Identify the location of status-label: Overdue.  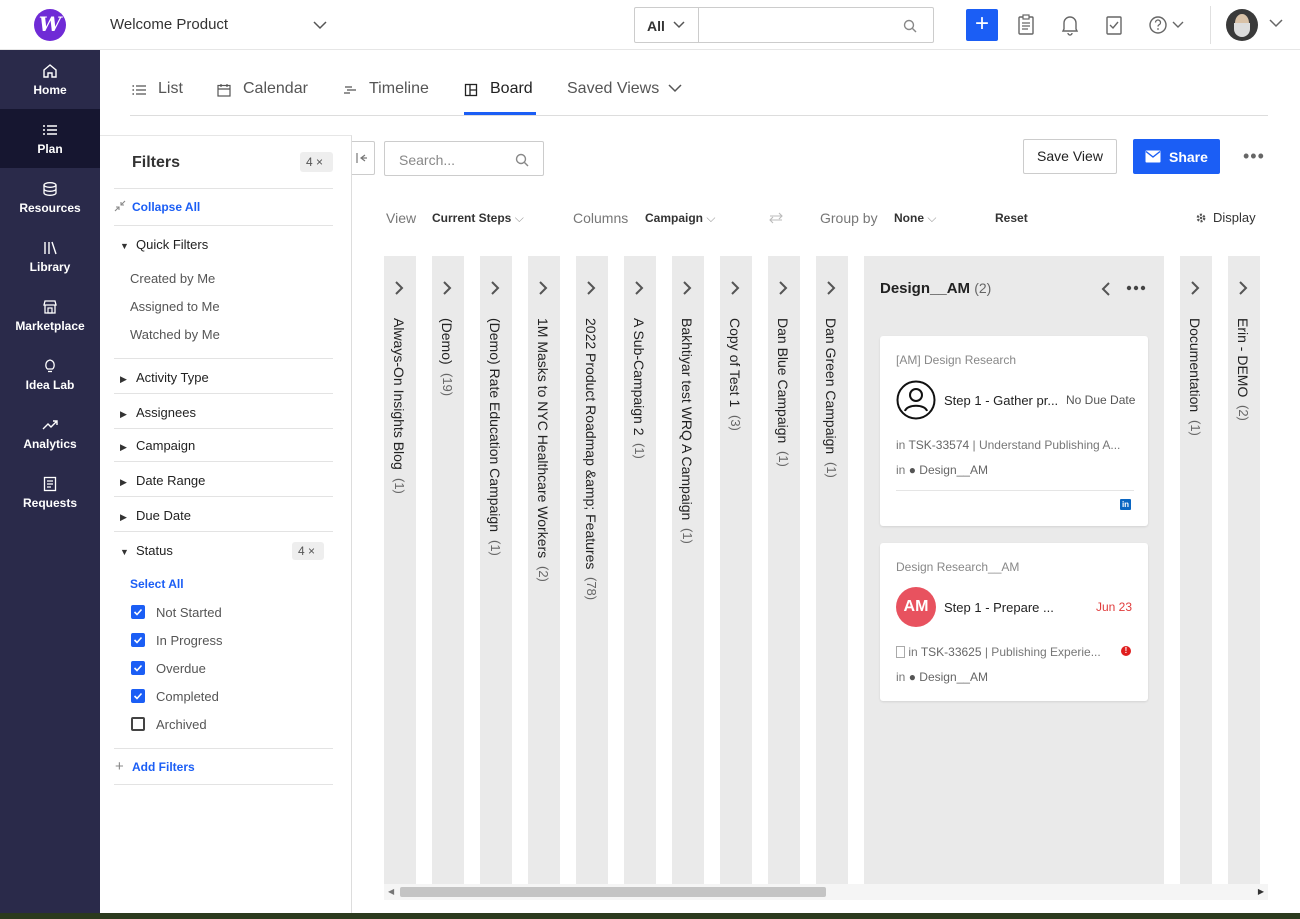
(181, 668).